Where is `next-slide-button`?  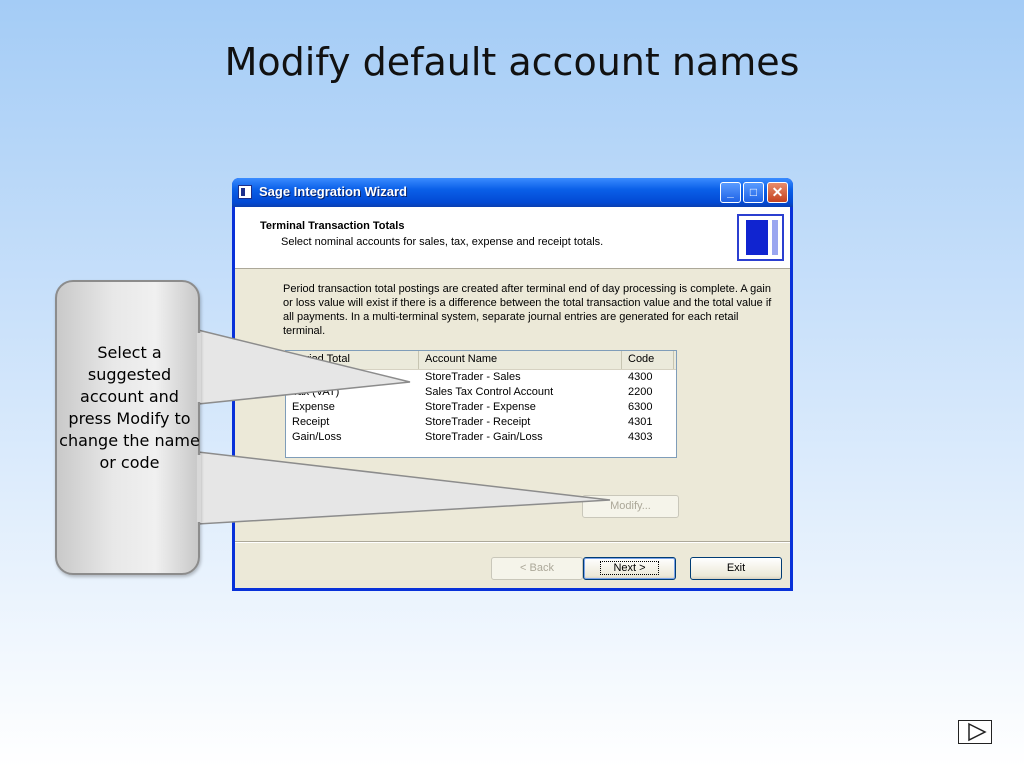 next-slide-button is located at coordinates (975, 732).